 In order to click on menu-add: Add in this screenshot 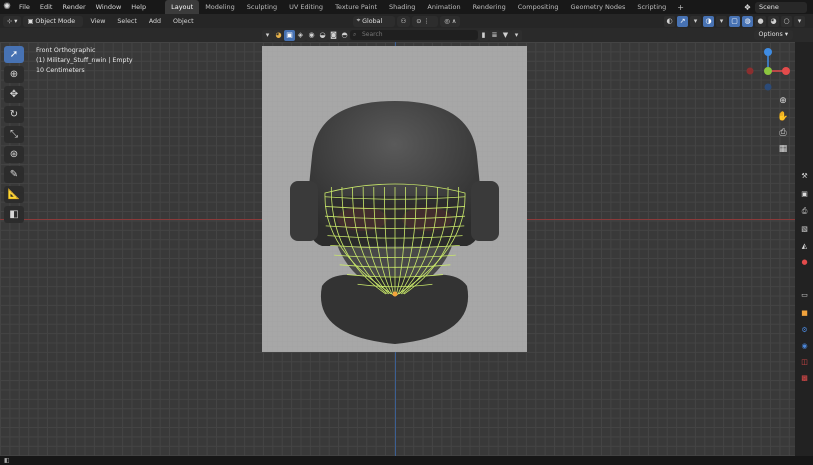, I will do `click(155, 21)`.